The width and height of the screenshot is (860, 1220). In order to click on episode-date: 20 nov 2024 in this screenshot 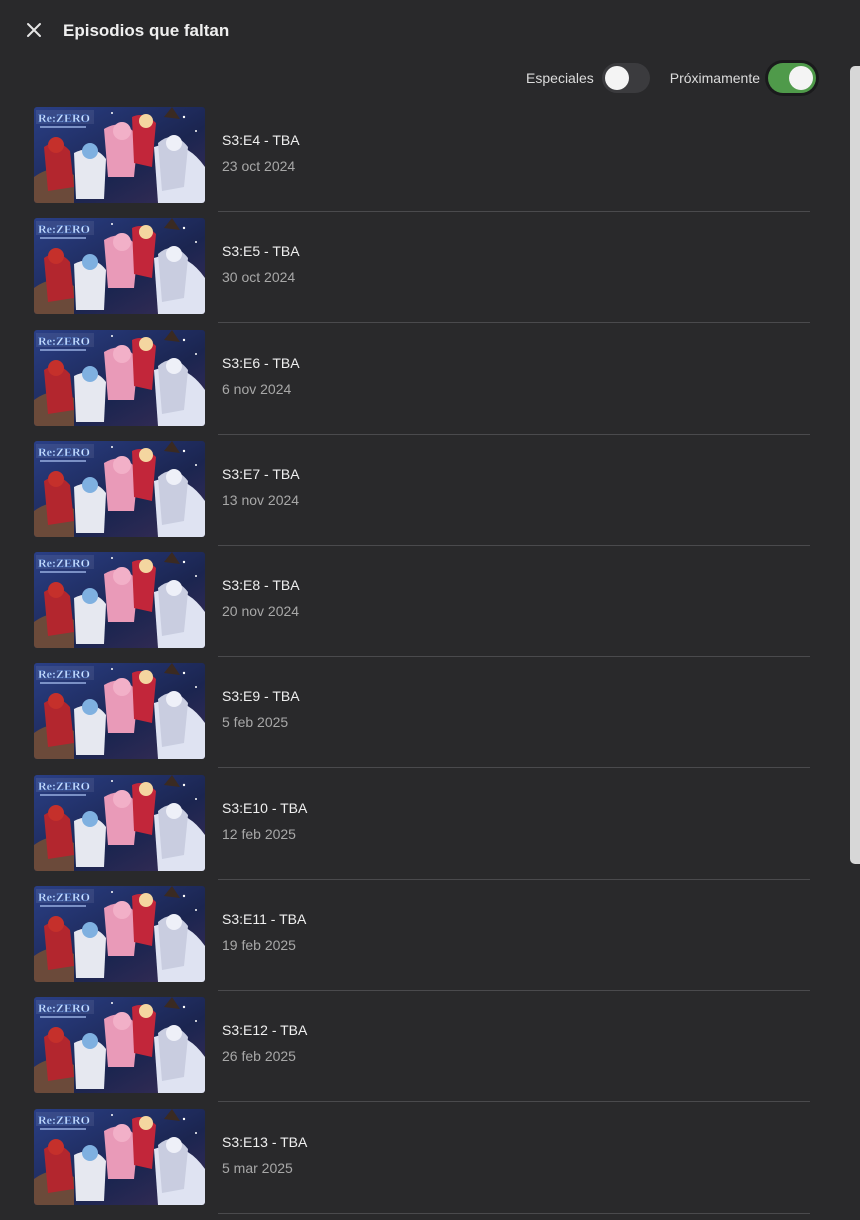, I will do `click(261, 611)`.